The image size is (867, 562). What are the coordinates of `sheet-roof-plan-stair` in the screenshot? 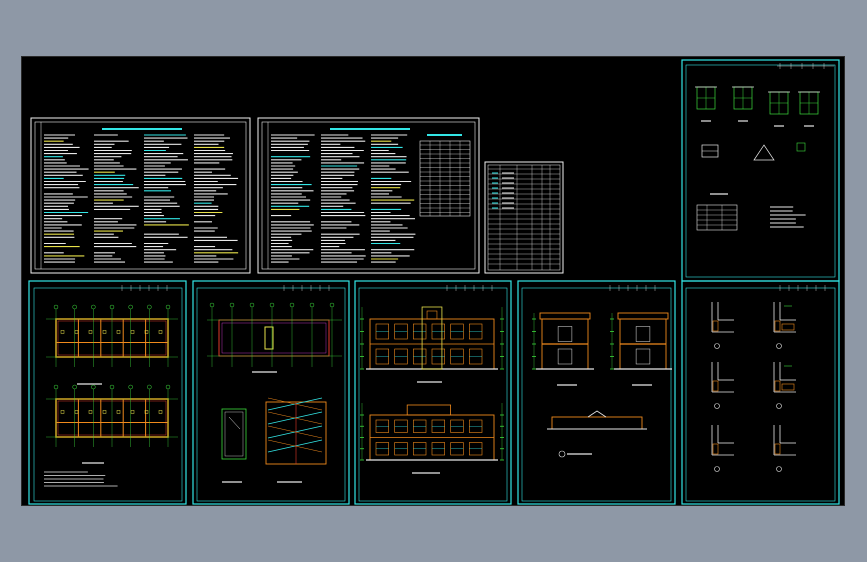 It's located at (271, 392).